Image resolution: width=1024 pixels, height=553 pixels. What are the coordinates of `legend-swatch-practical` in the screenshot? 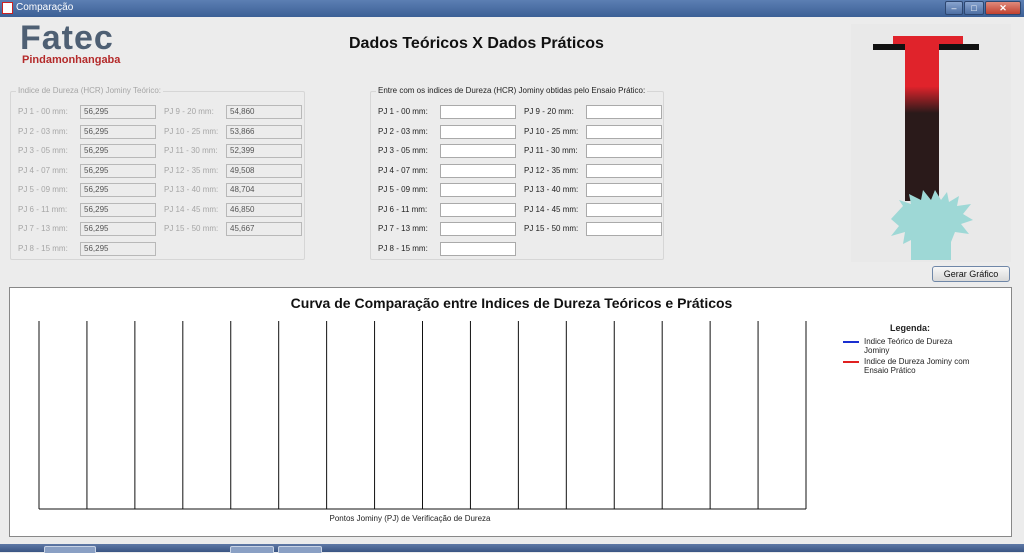 It's located at (851, 362).